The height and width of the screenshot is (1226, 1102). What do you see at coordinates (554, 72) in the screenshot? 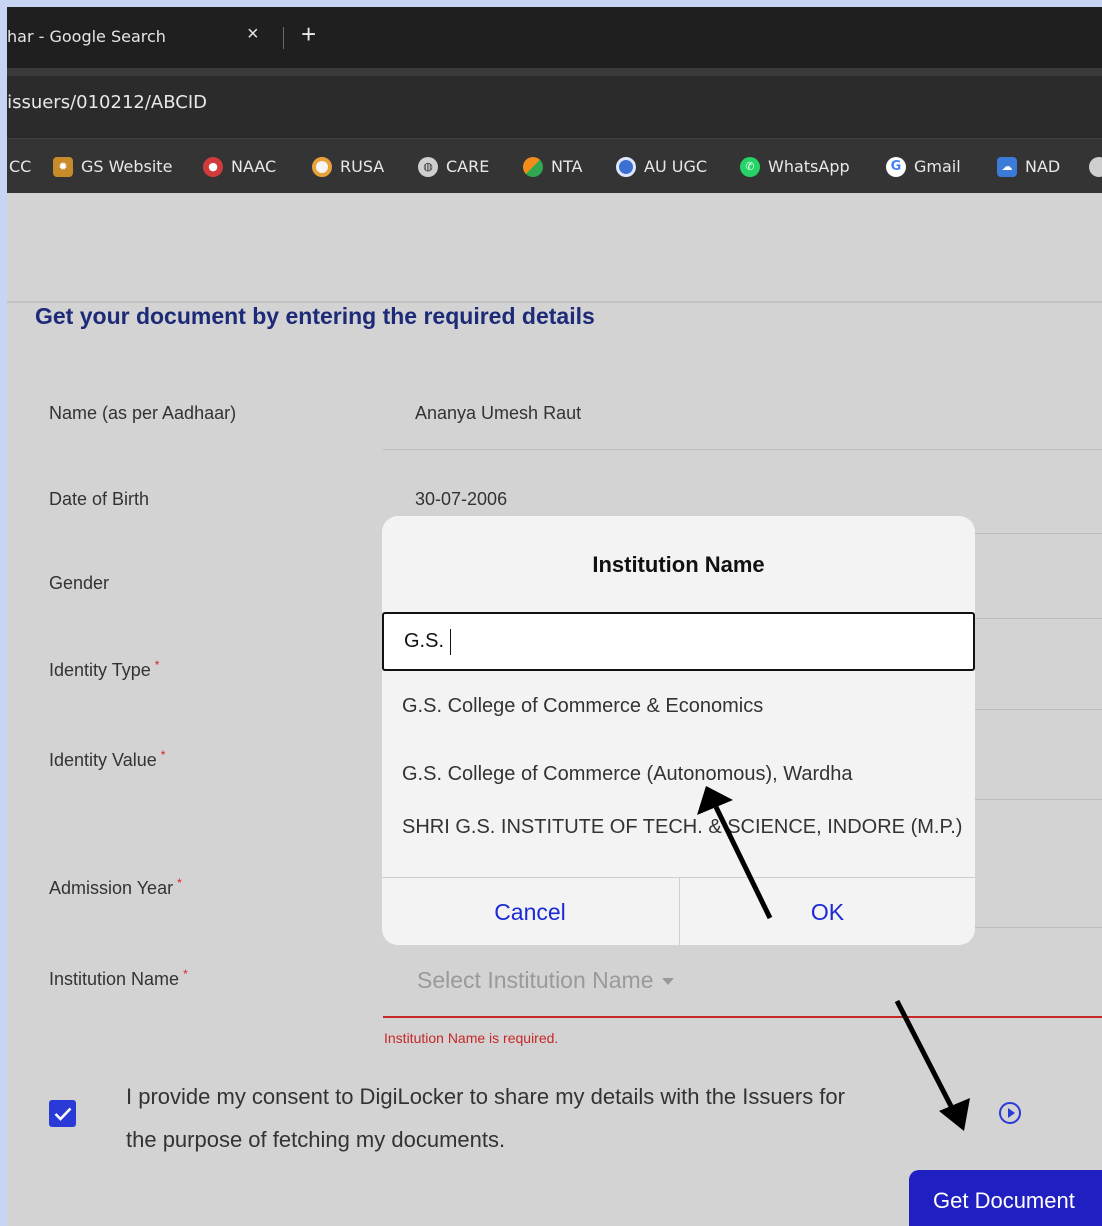
I see `toolbar-strip` at bounding box center [554, 72].